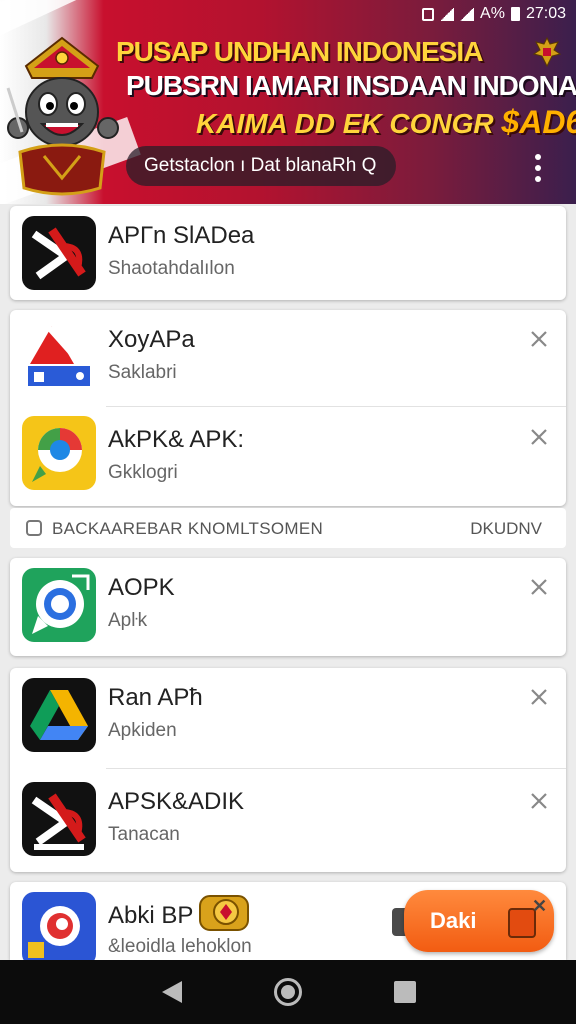 Image resolution: width=576 pixels, height=1024 pixels. What do you see at coordinates (351, 85) in the screenshot?
I see `banner-subtitle: PUBSRN IAMARI INSDAAN INDONAN` at bounding box center [351, 85].